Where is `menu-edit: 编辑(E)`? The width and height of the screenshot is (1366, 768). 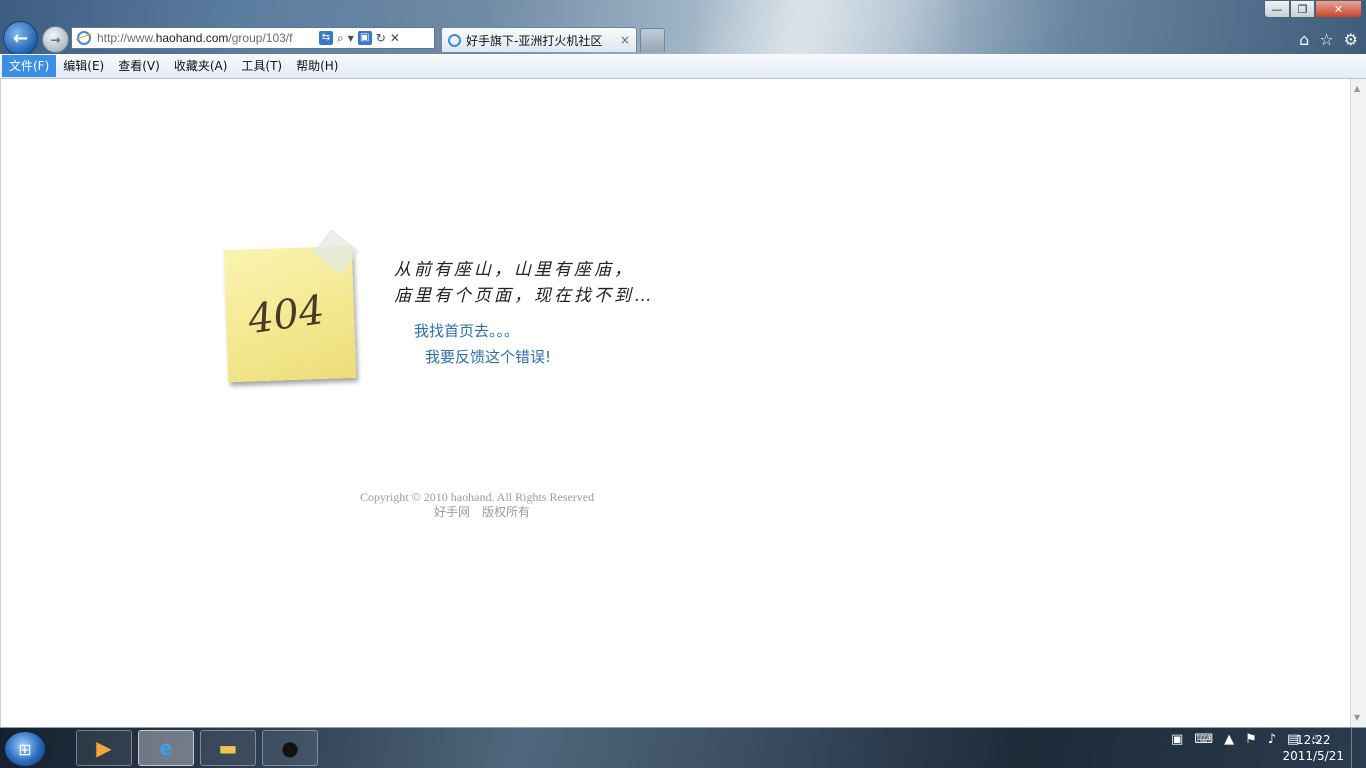
menu-edit: 编辑(E) is located at coordinates (83, 66).